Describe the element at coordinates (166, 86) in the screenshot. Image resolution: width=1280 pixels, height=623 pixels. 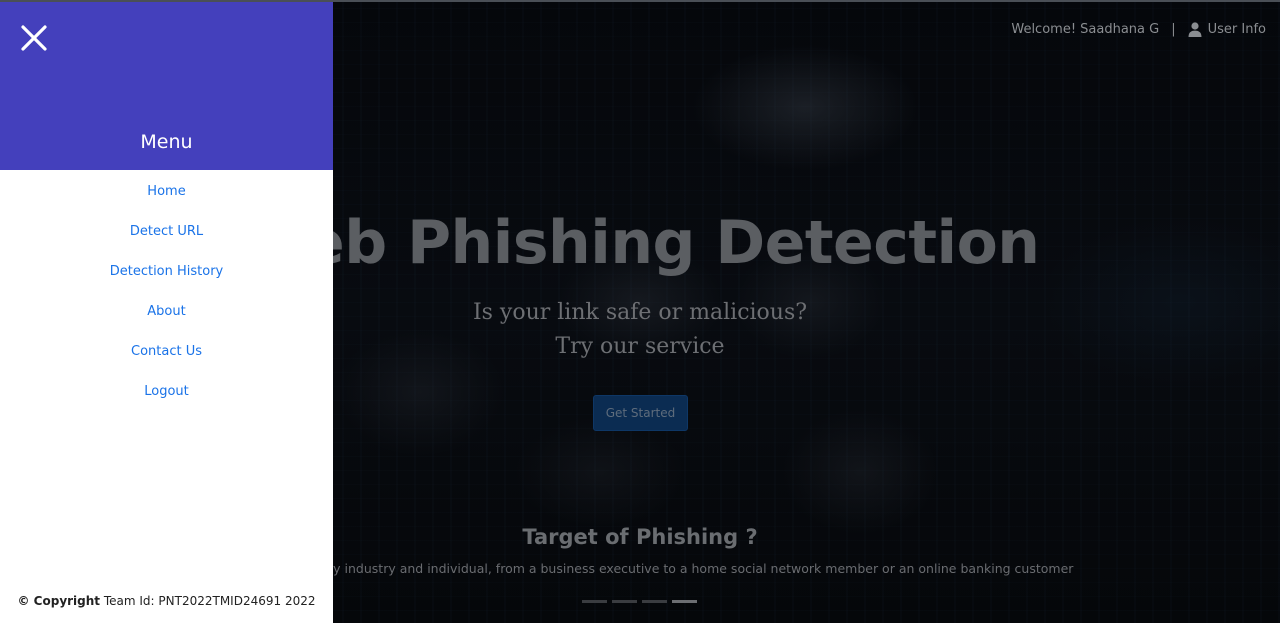
I see `sidebar-header: Menu` at that location.